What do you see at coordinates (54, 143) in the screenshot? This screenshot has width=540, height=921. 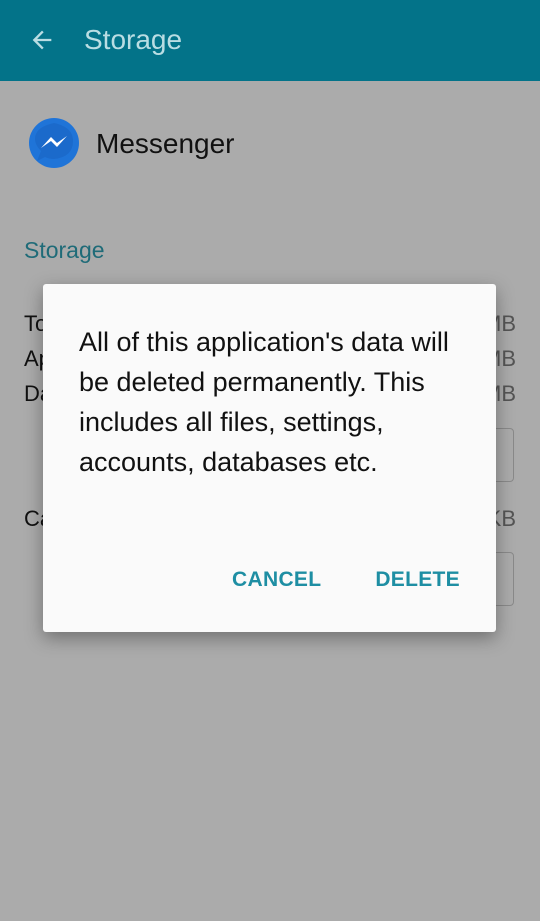 I see `messenger-icon` at bounding box center [54, 143].